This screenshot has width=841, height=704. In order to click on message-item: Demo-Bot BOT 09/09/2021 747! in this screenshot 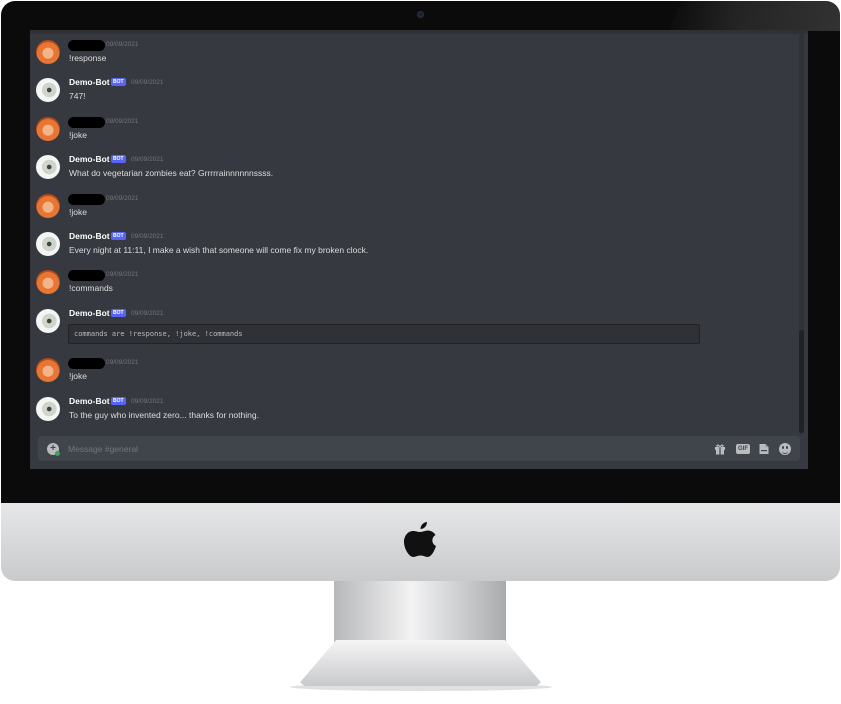, I will do `click(410, 87)`.